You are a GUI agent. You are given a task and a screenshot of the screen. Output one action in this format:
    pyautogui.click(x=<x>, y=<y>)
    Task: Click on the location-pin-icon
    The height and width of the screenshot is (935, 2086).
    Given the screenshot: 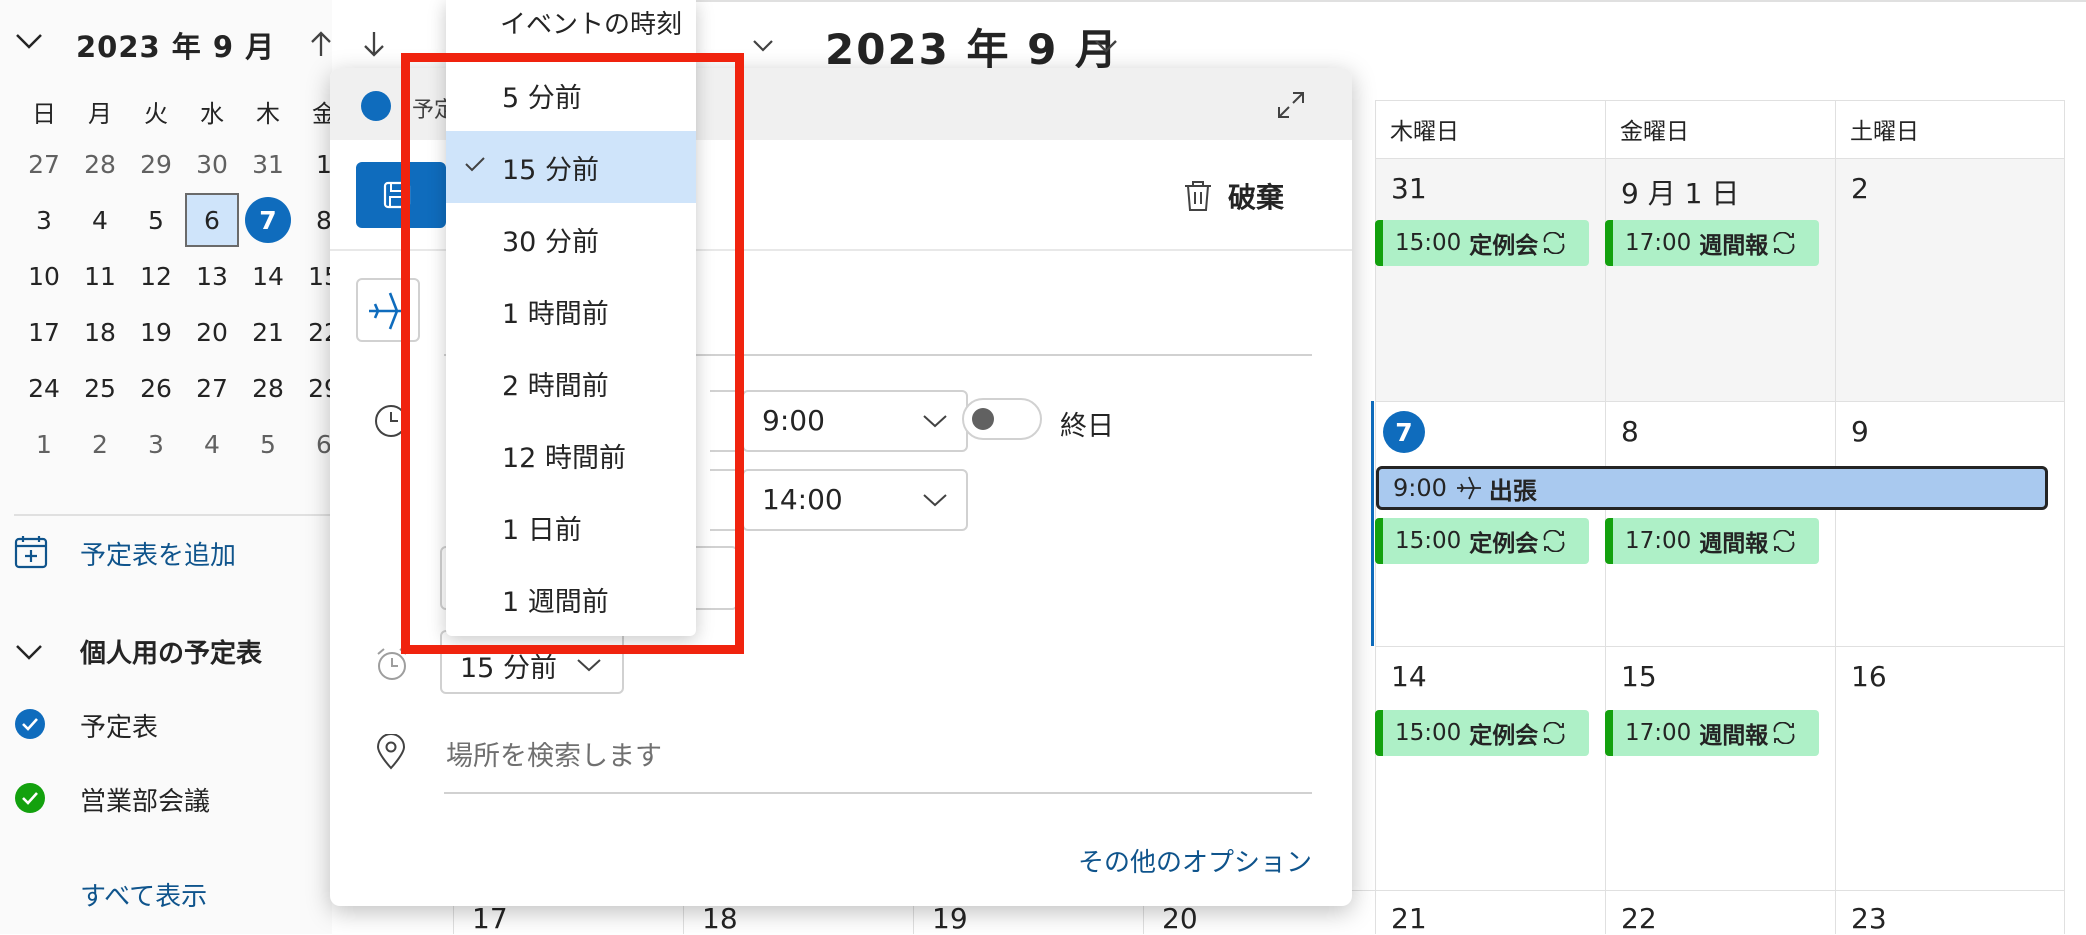 What is the action you would take?
    pyautogui.click(x=391, y=752)
    